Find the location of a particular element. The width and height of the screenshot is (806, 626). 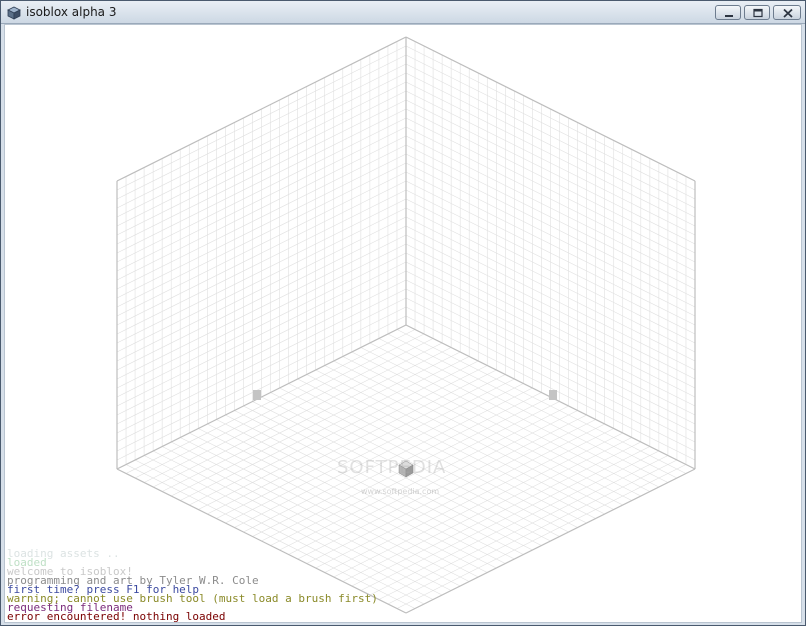

maximize-icon is located at coordinates (758, 13).